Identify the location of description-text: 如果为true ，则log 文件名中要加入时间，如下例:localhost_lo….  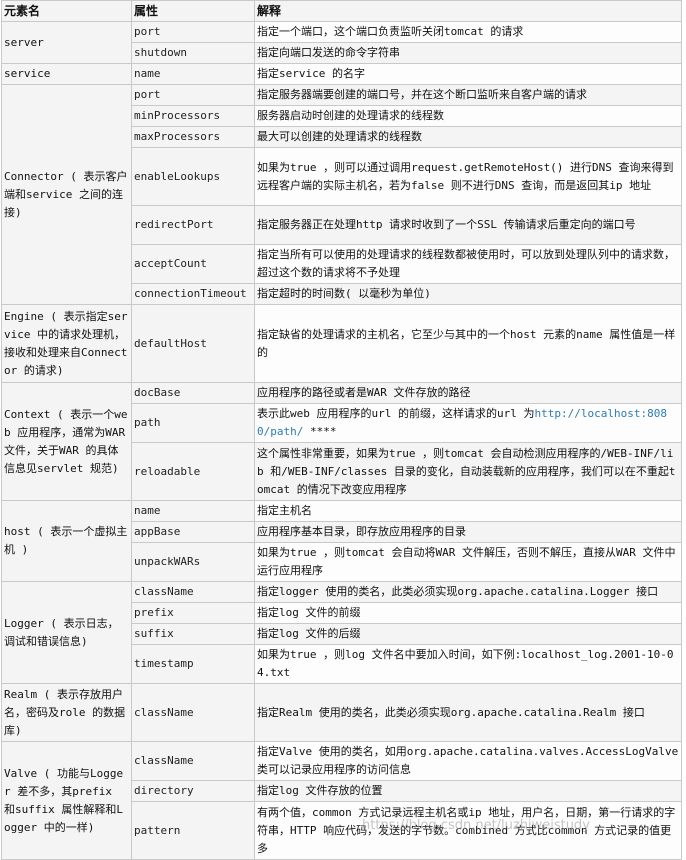
(465, 663).